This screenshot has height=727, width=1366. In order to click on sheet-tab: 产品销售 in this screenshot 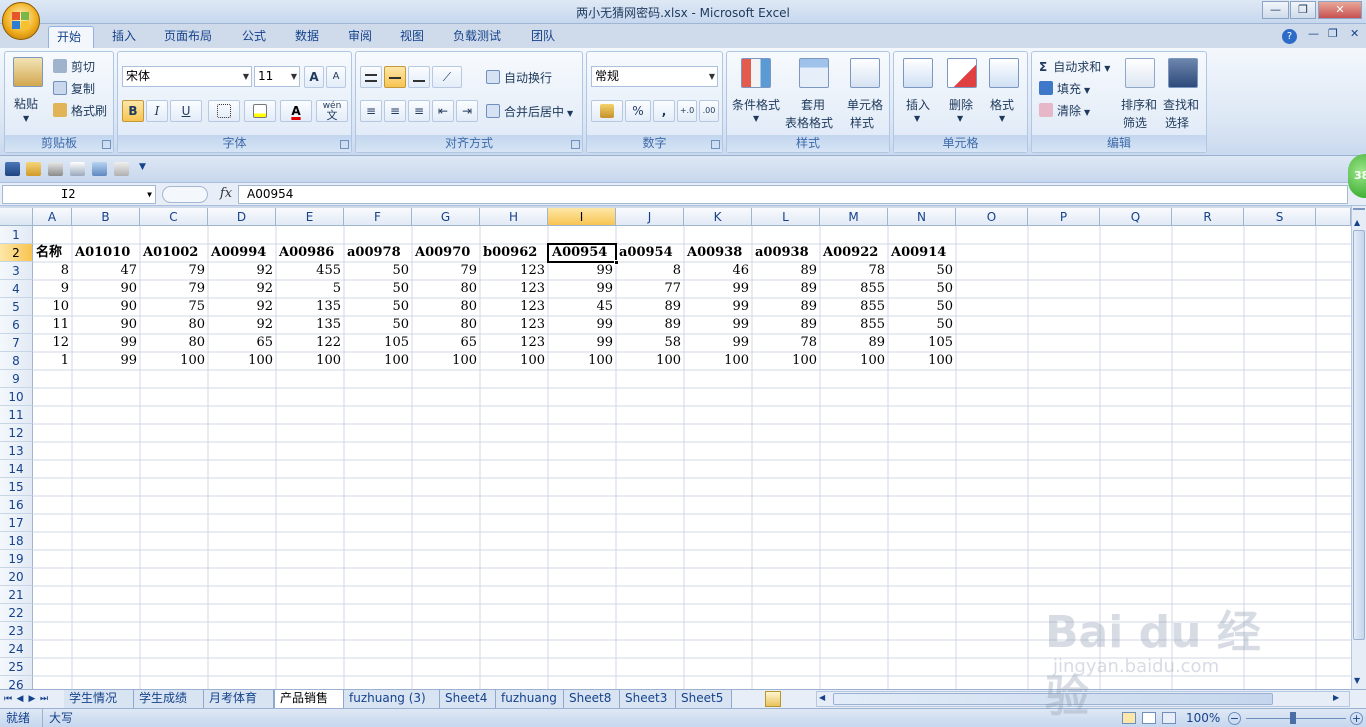, I will do `click(309, 699)`.